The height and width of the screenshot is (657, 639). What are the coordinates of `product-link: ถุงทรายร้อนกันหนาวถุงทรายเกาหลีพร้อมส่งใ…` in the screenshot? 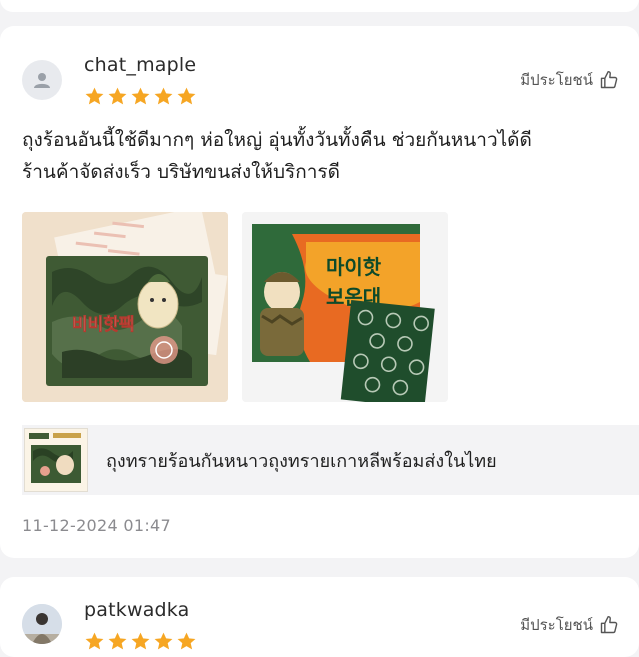 It's located at (330, 460).